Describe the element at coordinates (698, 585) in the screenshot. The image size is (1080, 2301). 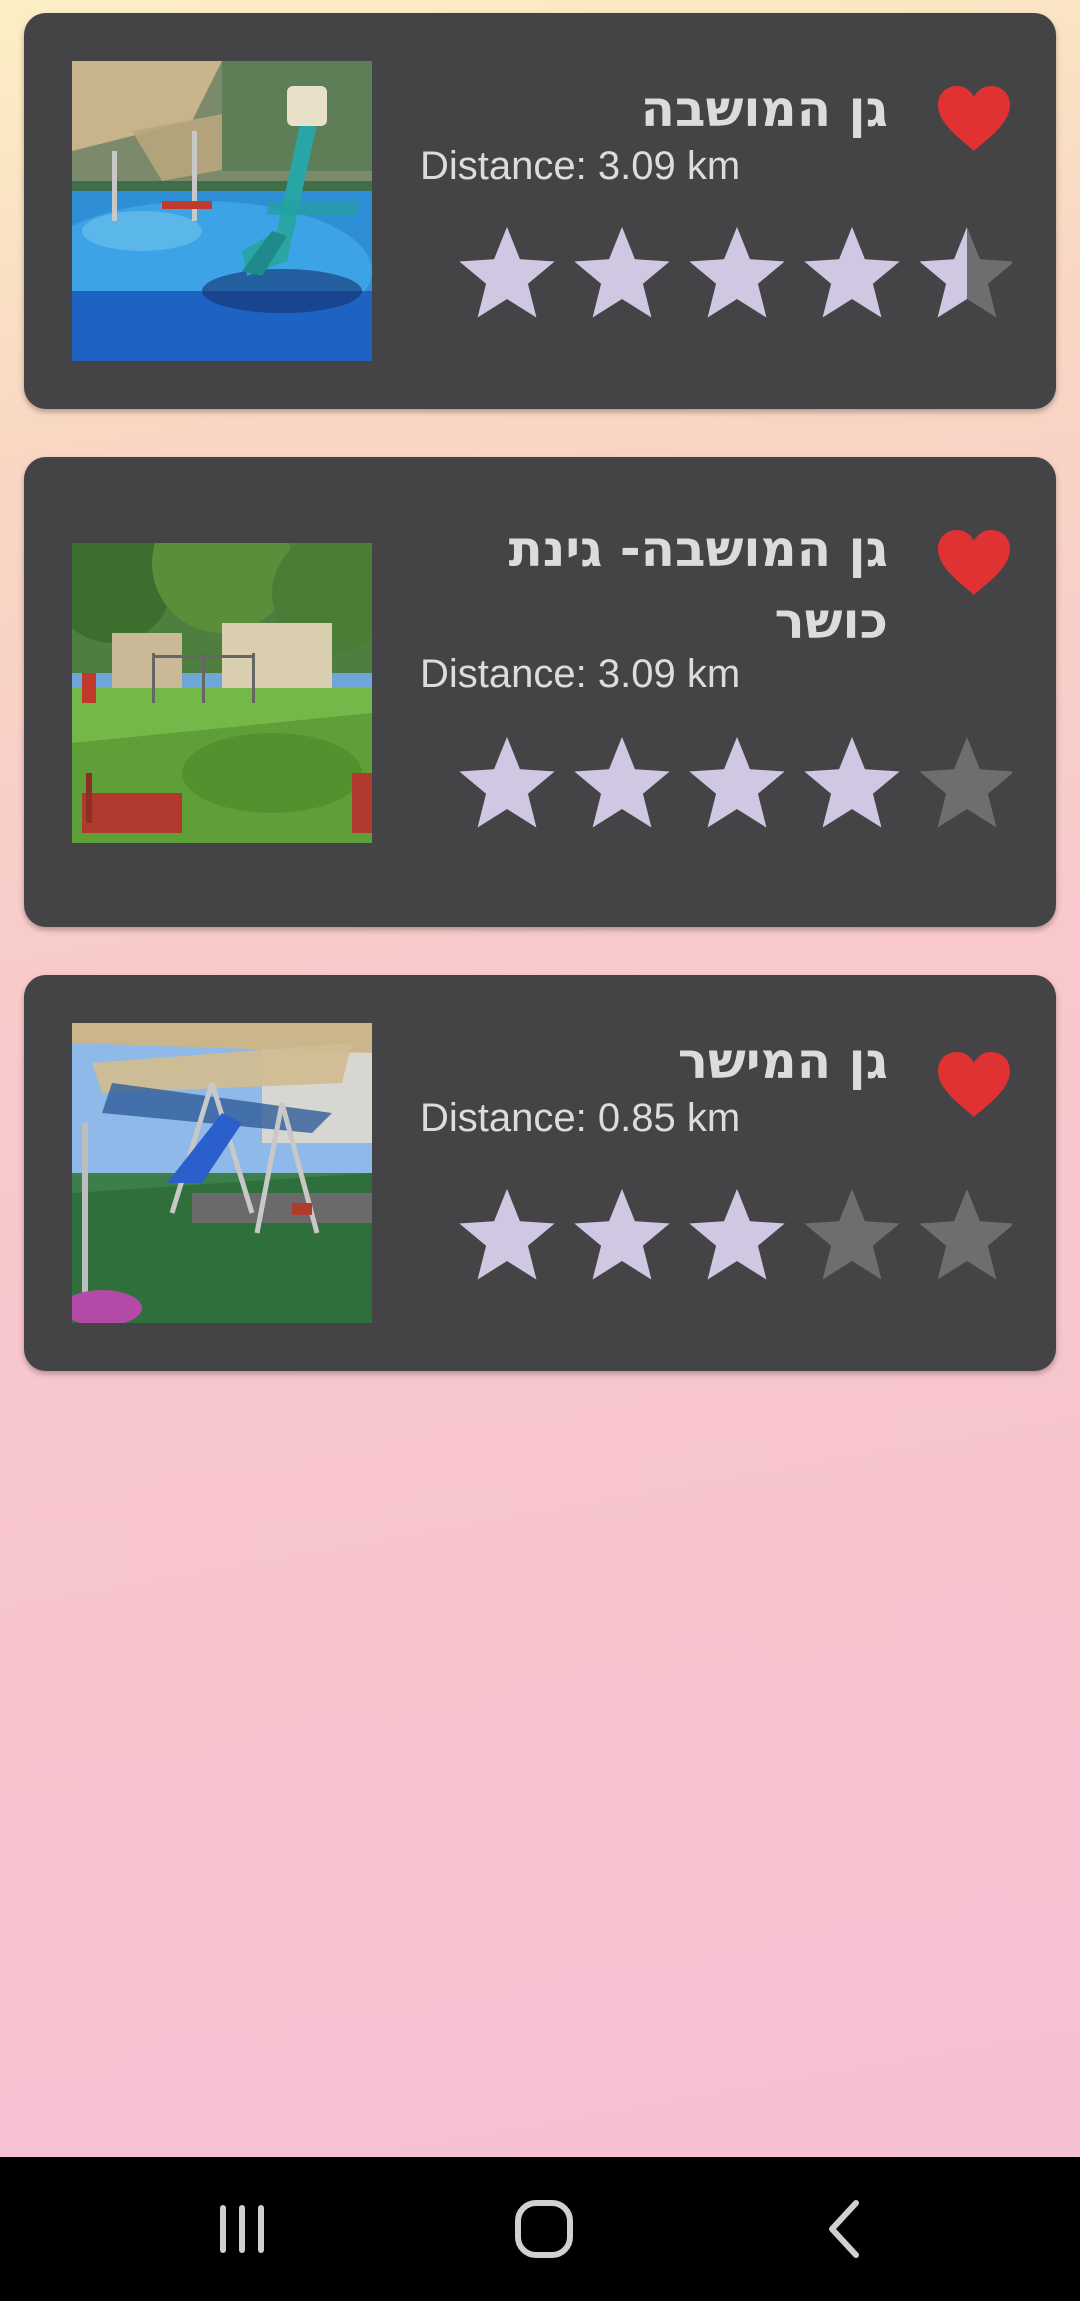
I see `playground-name: גן המושבה- גינת כושר` at that location.